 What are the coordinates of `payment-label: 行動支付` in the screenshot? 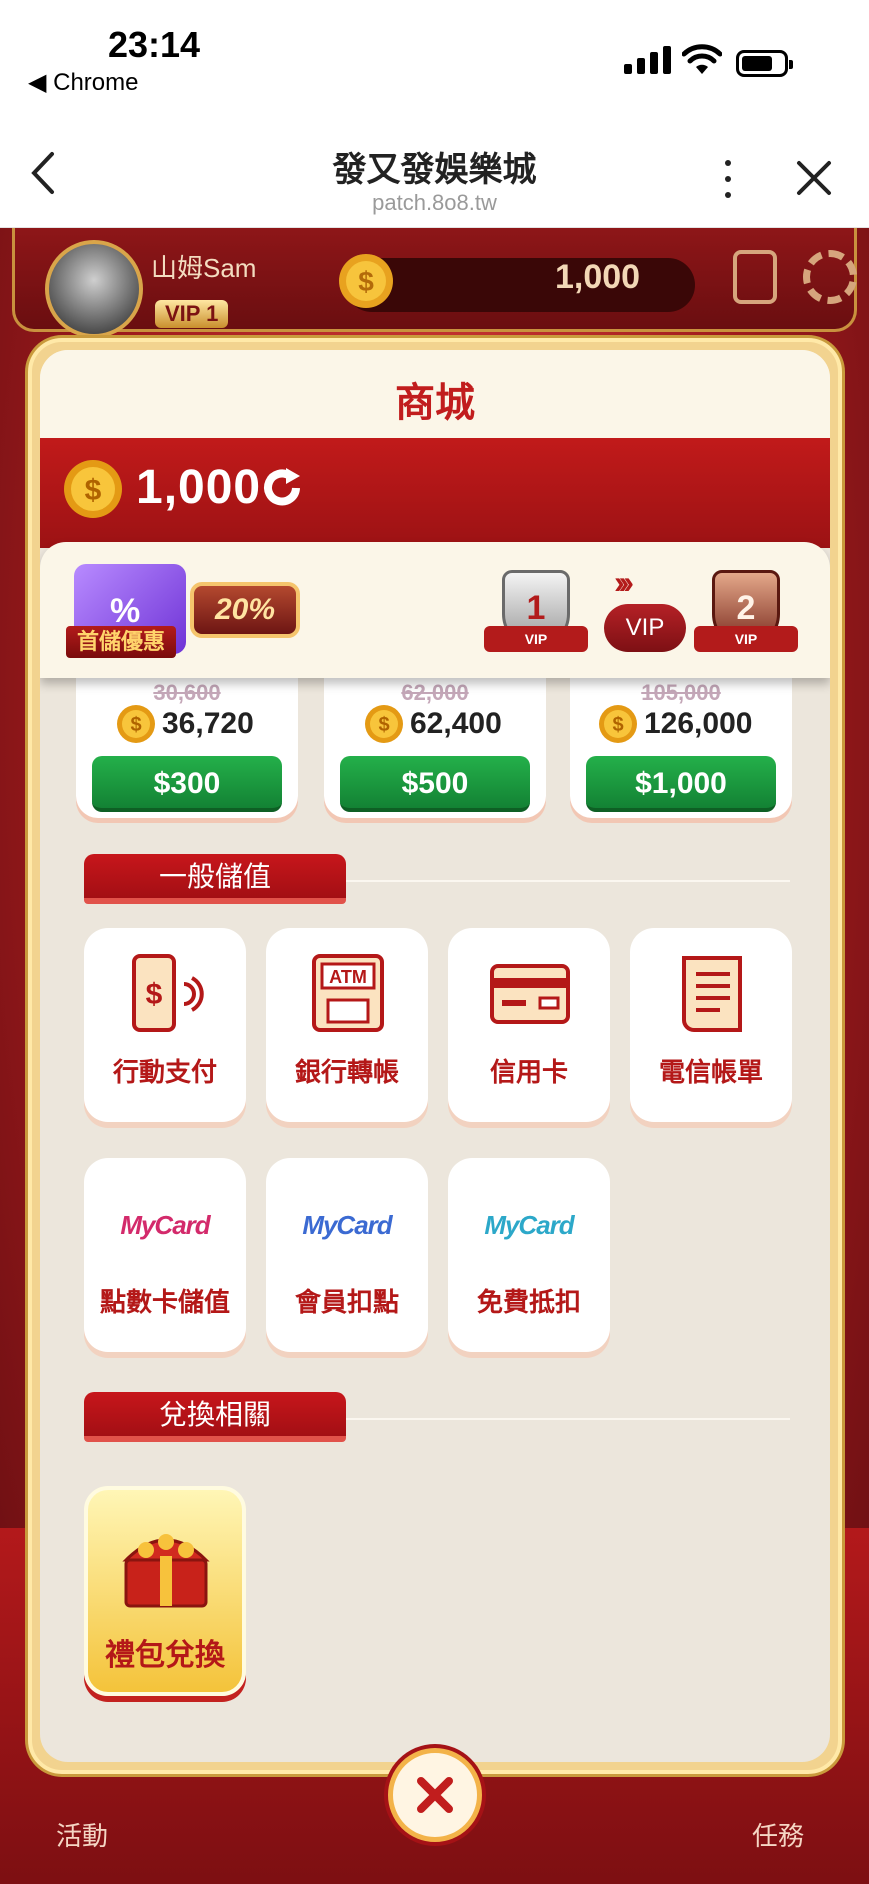 It's located at (164, 1072).